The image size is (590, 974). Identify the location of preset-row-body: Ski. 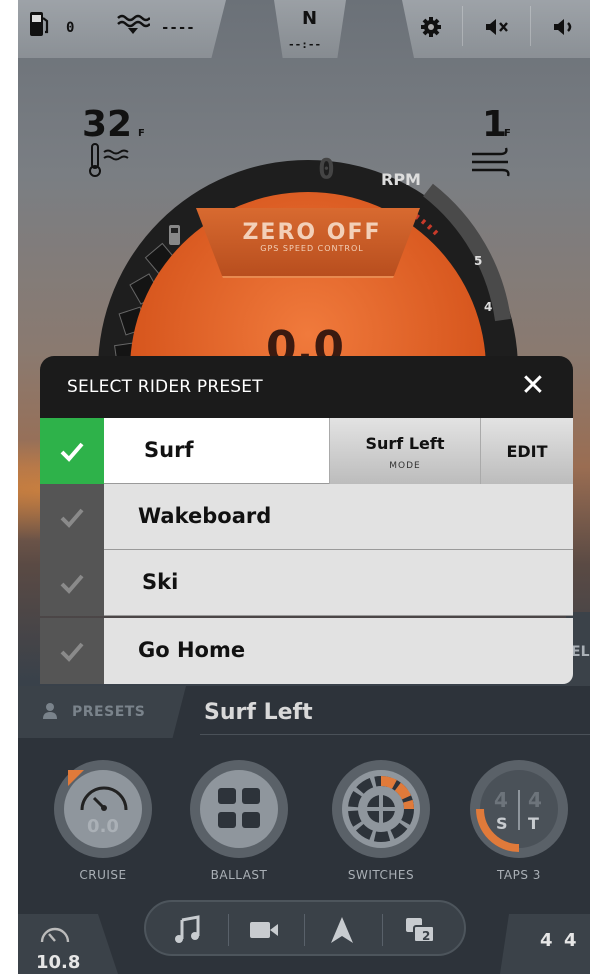
(338, 583).